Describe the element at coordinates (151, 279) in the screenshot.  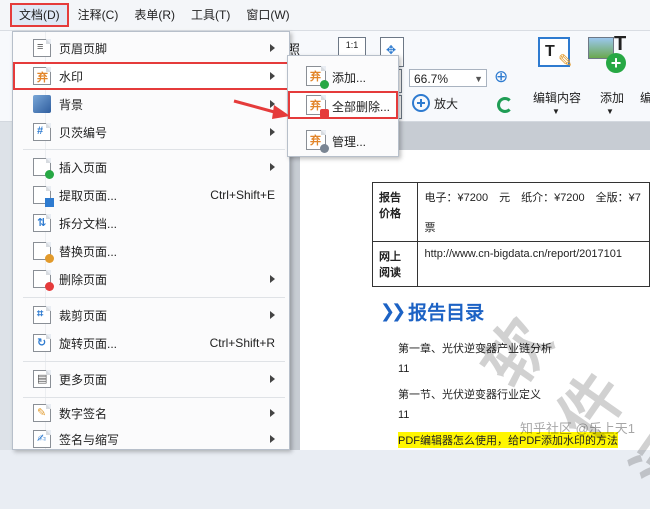
I see `menu-item-delete-pages: 删除页面` at that location.